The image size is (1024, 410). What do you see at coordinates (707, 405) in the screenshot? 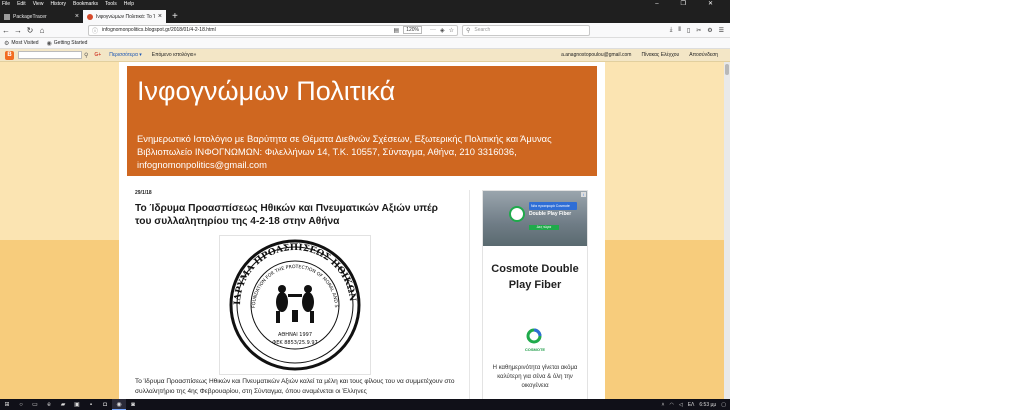
I see `clock: 6:53 μμ` at bounding box center [707, 405].